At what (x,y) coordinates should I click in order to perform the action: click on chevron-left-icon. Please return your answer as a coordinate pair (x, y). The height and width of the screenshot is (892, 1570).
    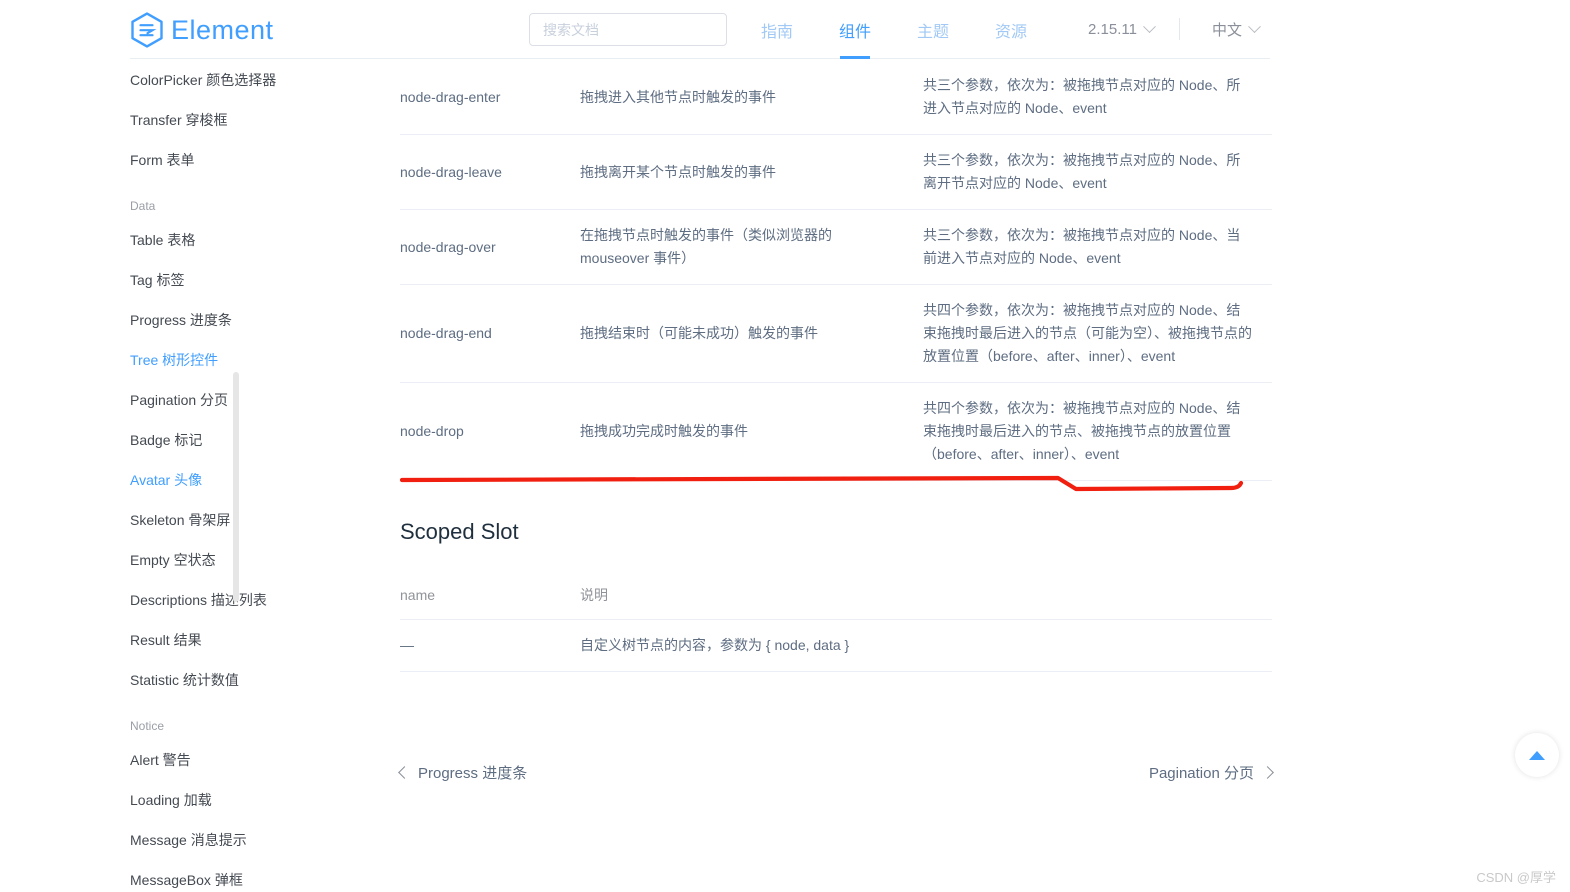
    Looking at the image, I should click on (404, 772).